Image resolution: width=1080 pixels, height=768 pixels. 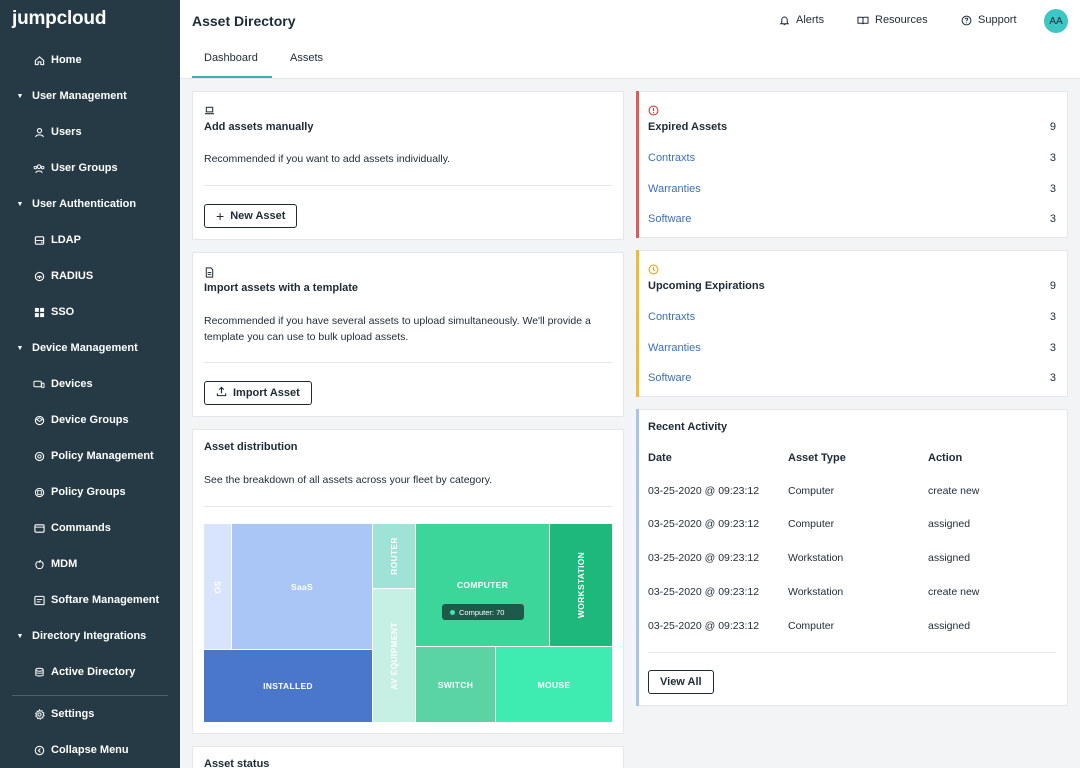 What do you see at coordinates (90, 456) in the screenshot?
I see `sidebar-item-policy-management: Policy Management` at bounding box center [90, 456].